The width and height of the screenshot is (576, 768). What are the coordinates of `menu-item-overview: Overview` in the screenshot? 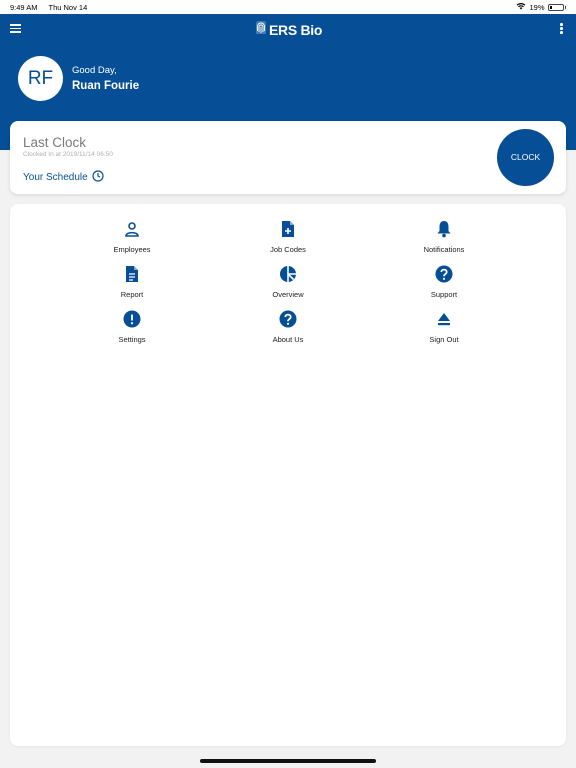 It's located at (288, 282).